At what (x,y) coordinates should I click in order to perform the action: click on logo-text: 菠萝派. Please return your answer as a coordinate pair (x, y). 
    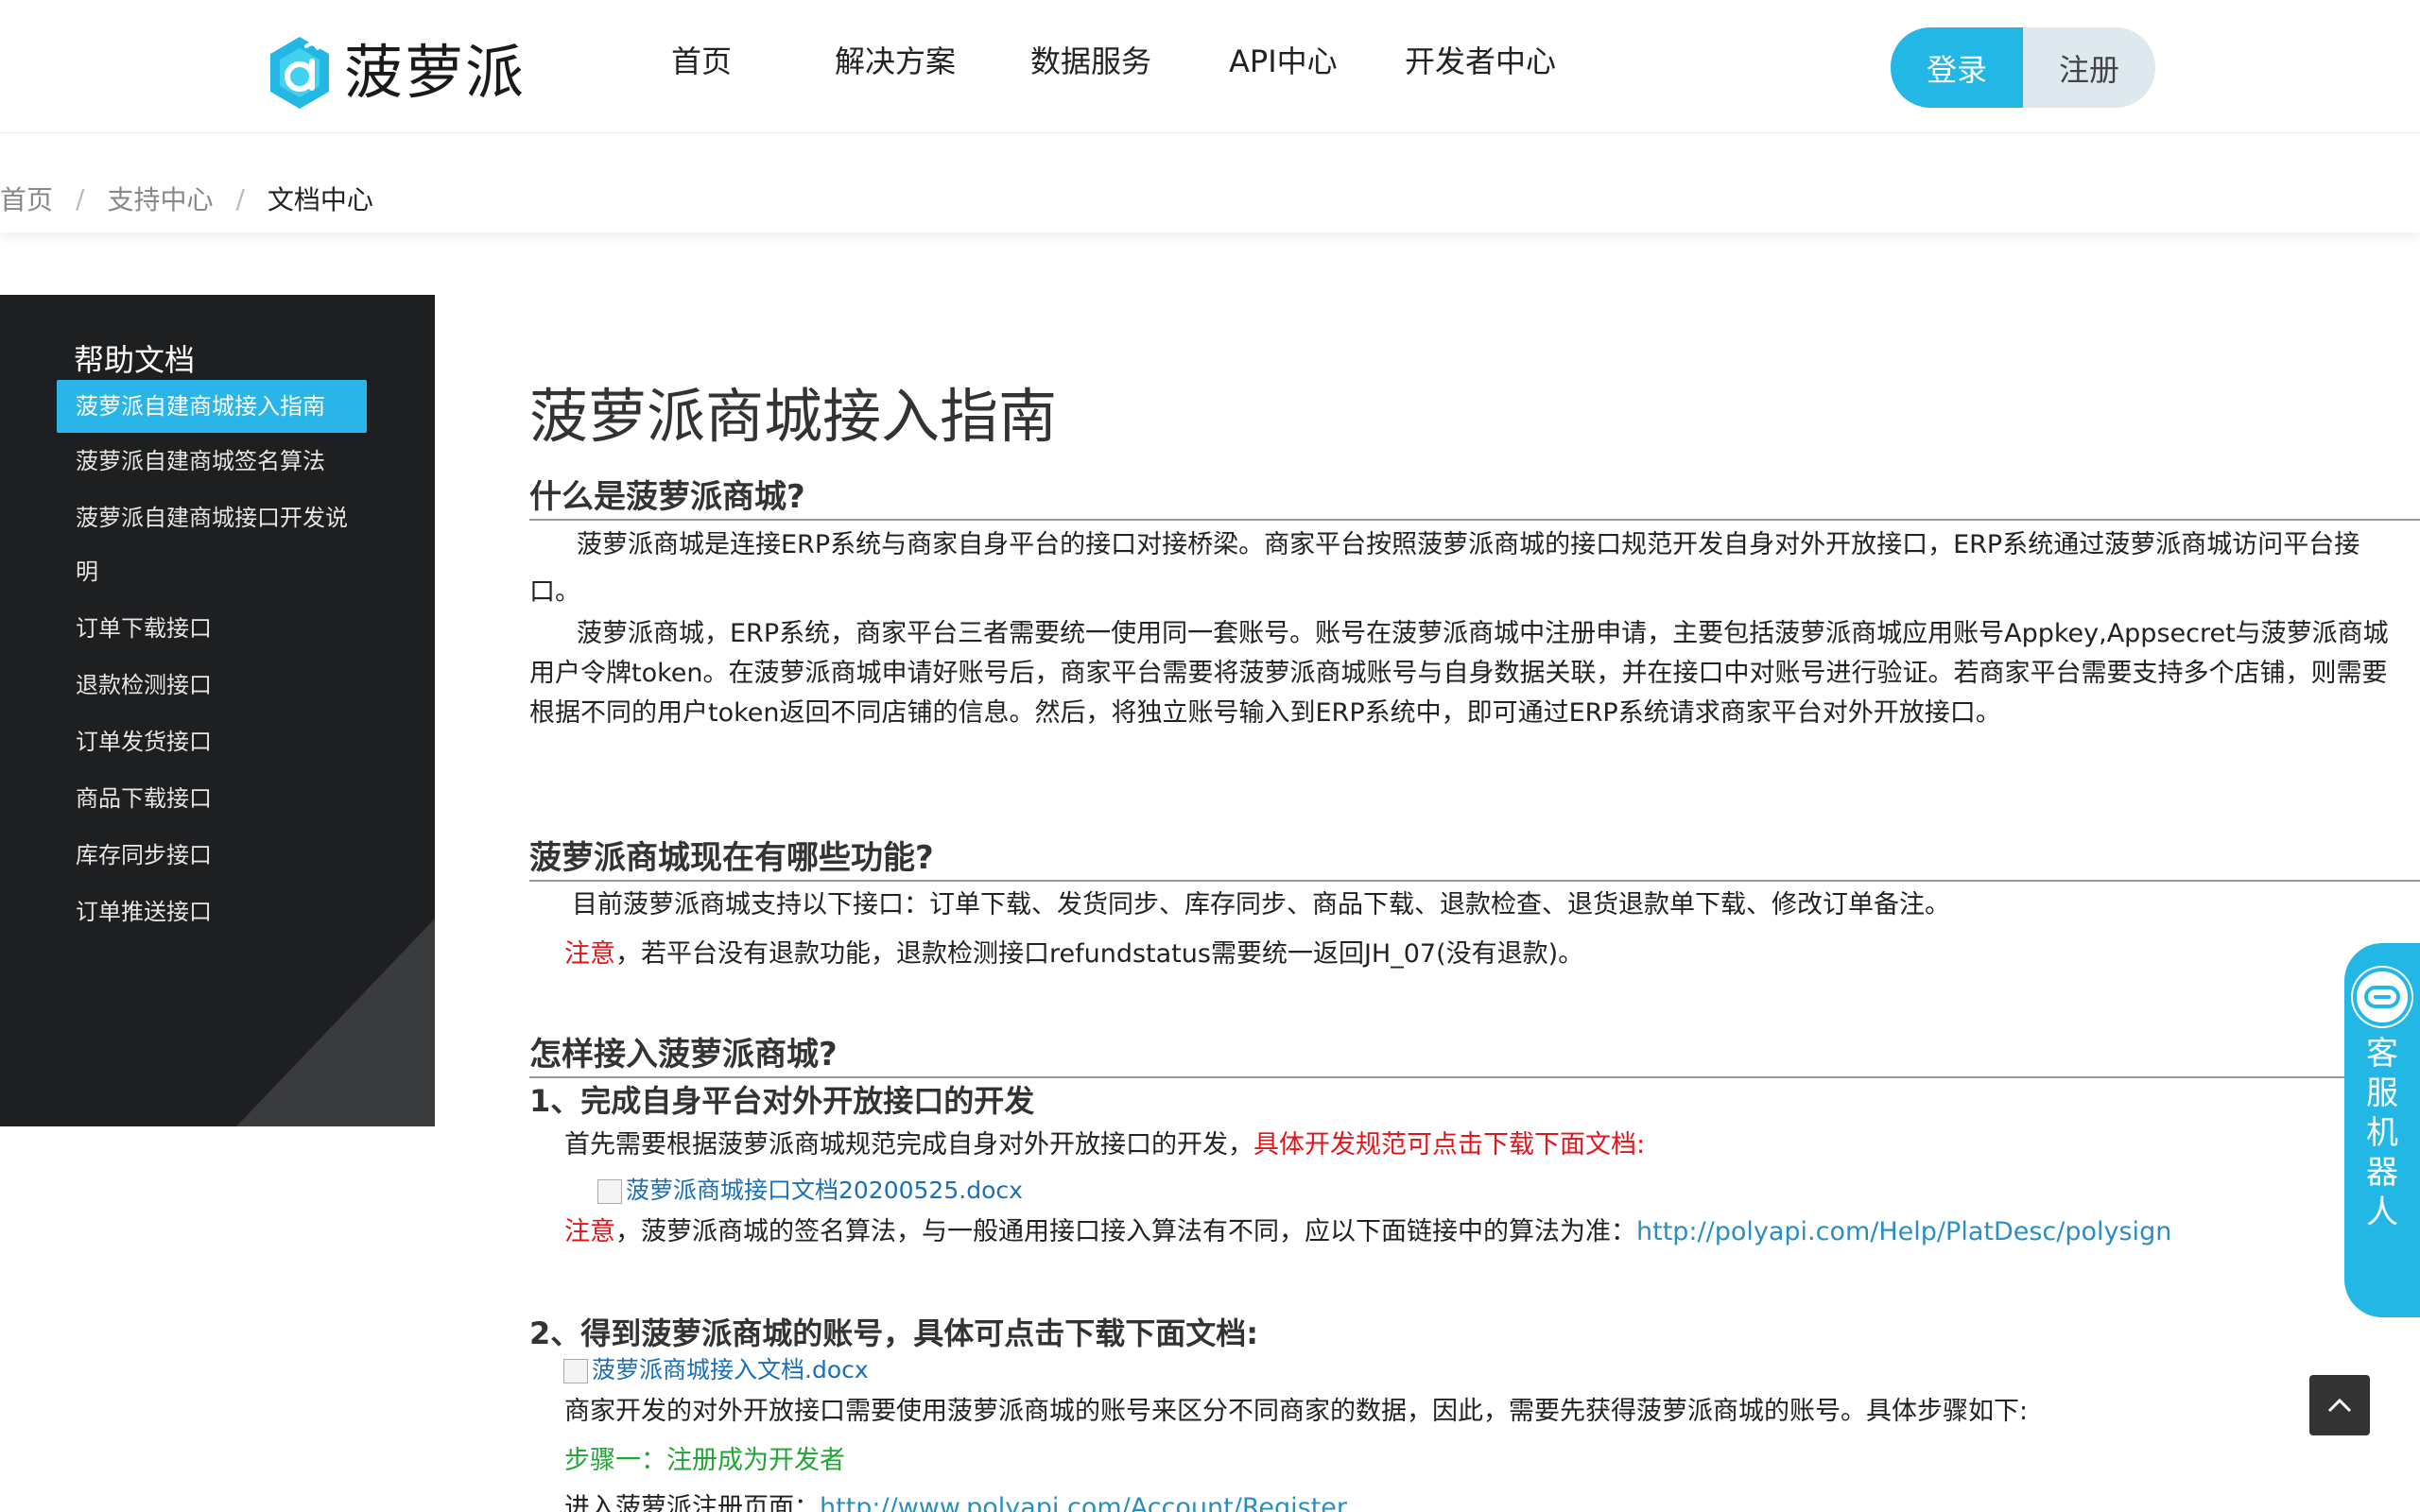
    Looking at the image, I should click on (435, 72).